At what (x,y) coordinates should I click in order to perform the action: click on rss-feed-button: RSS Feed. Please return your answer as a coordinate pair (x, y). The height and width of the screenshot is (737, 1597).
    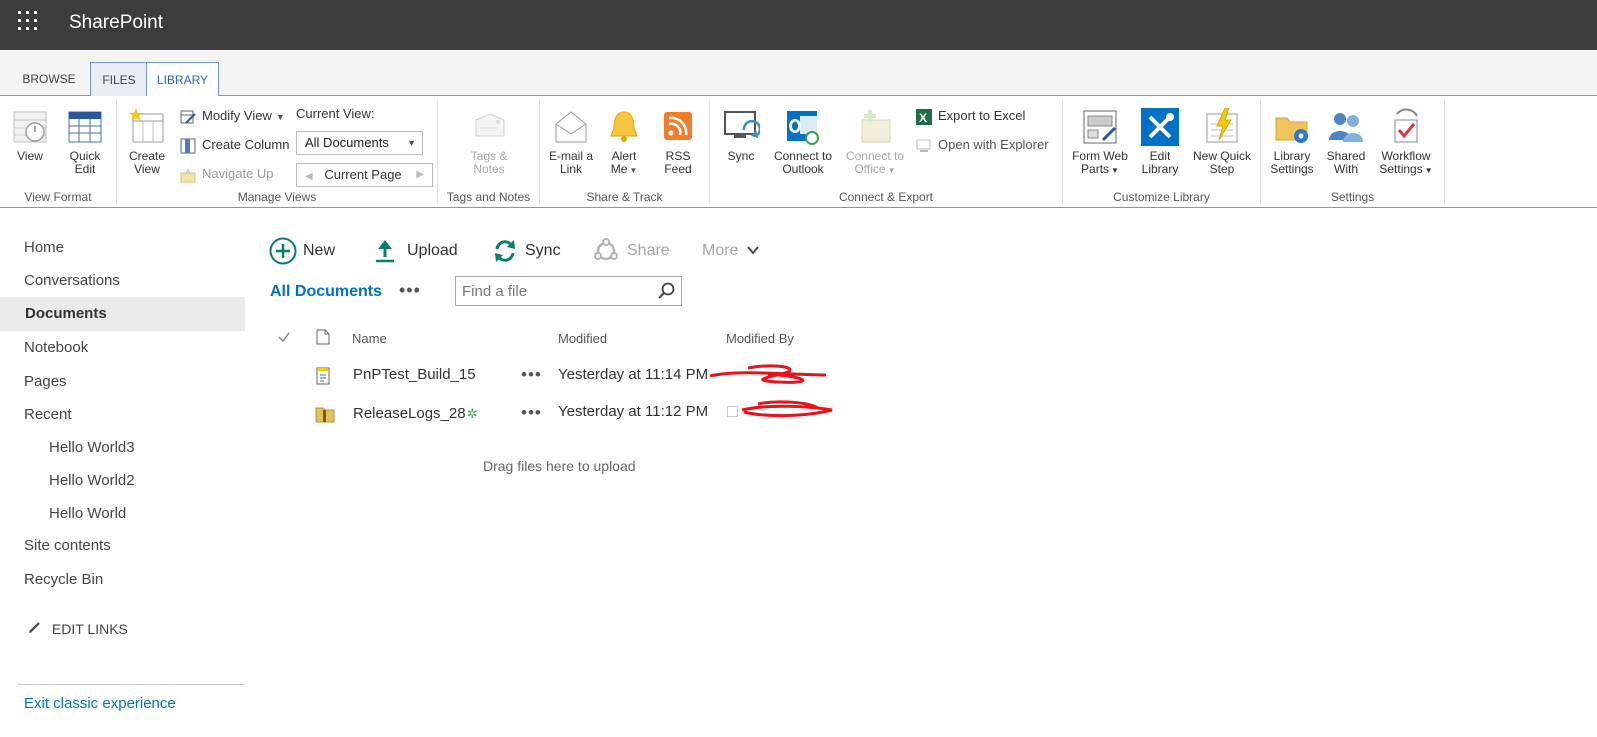
    Looking at the image, I should click on (678, 142).